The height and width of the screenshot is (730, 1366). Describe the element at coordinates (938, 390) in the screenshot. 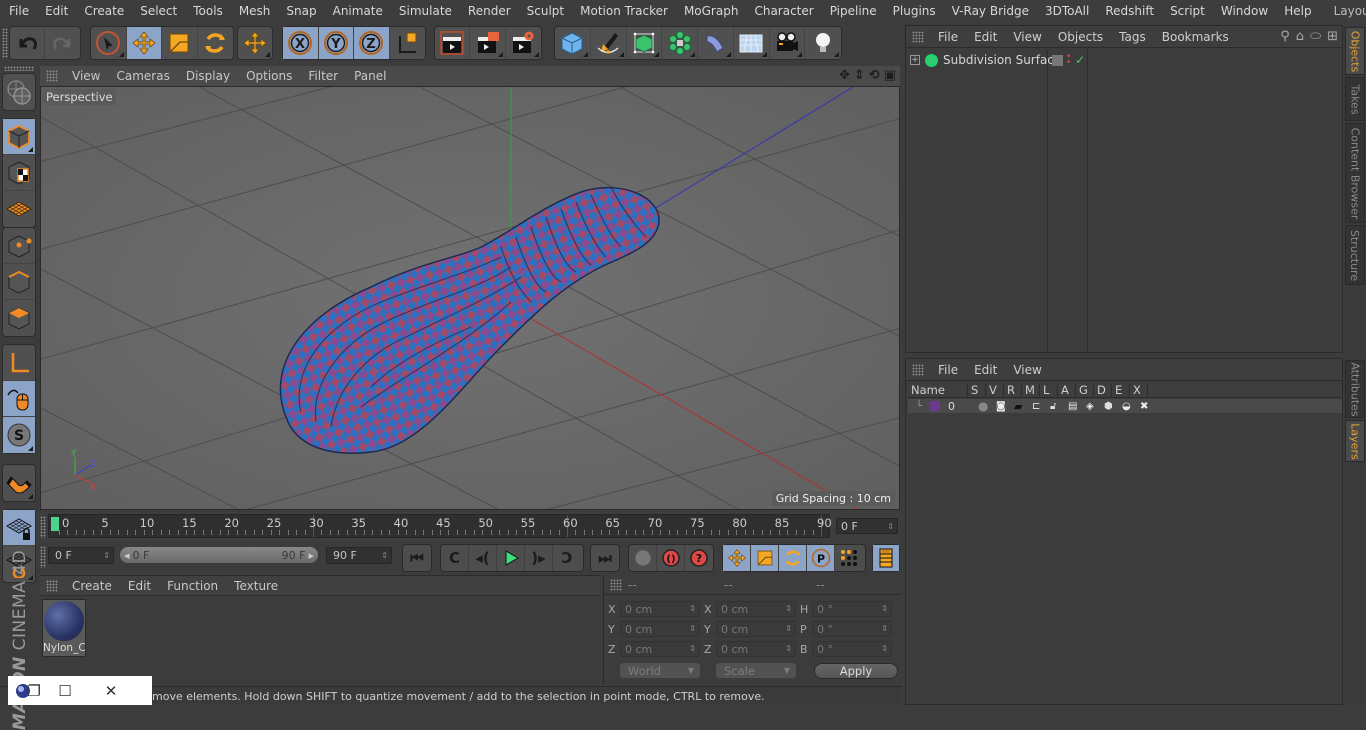

I see `col-name: Name` at that location.